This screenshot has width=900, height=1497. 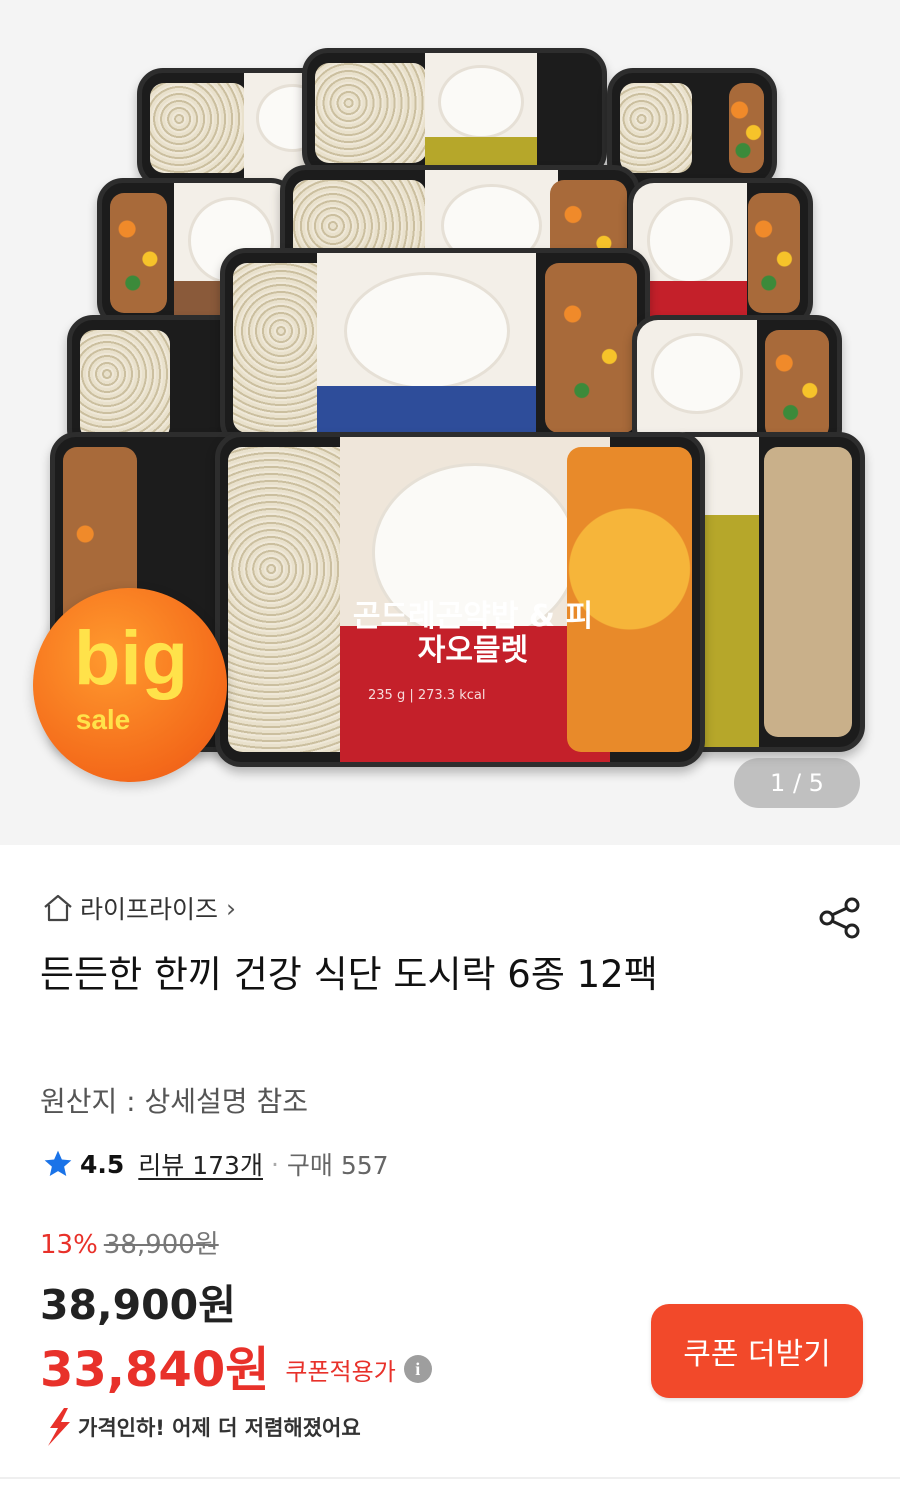 I want to click on get-coupon-button: 쿠폰 더받기, so click(x=757, y=1351).